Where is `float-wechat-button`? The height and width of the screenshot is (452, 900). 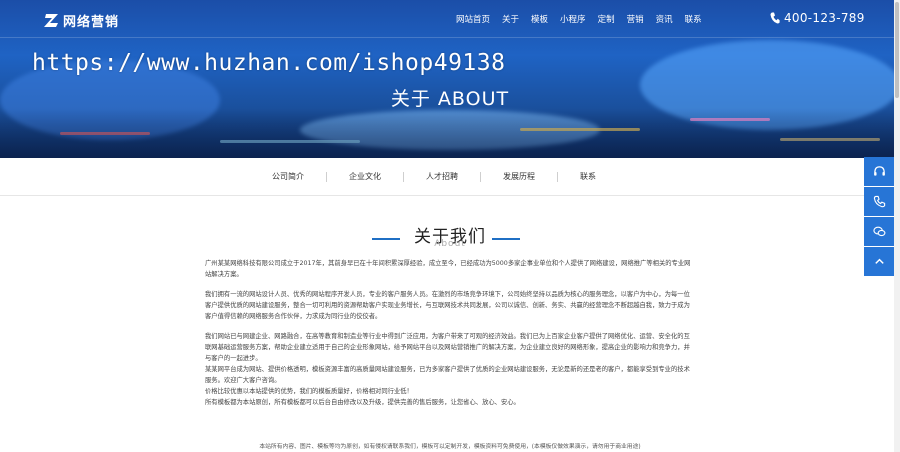 float-wechat-button is located at coordinates (879, 231).